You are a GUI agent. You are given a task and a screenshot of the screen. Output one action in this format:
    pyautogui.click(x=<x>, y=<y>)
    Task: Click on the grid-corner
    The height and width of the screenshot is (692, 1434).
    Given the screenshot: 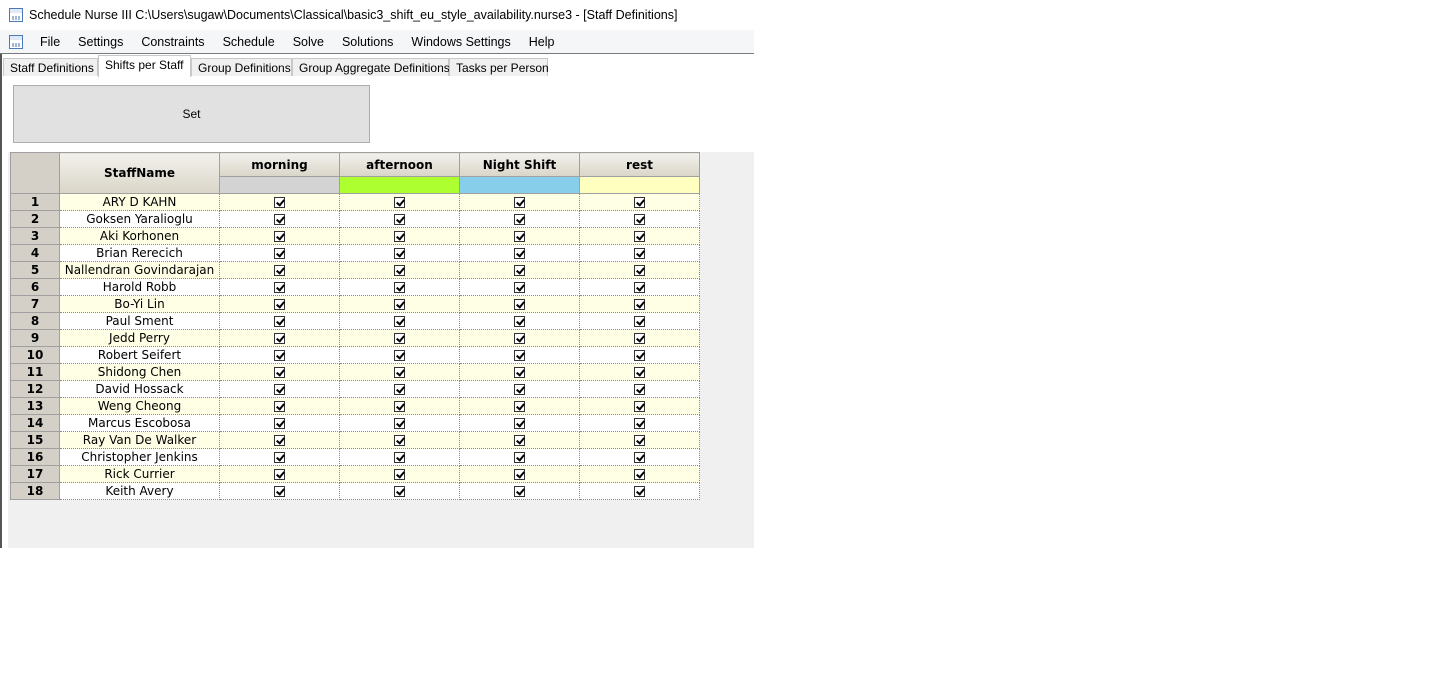 What is the action you would take?
    pyautogui.click(x=35, y=173)
    